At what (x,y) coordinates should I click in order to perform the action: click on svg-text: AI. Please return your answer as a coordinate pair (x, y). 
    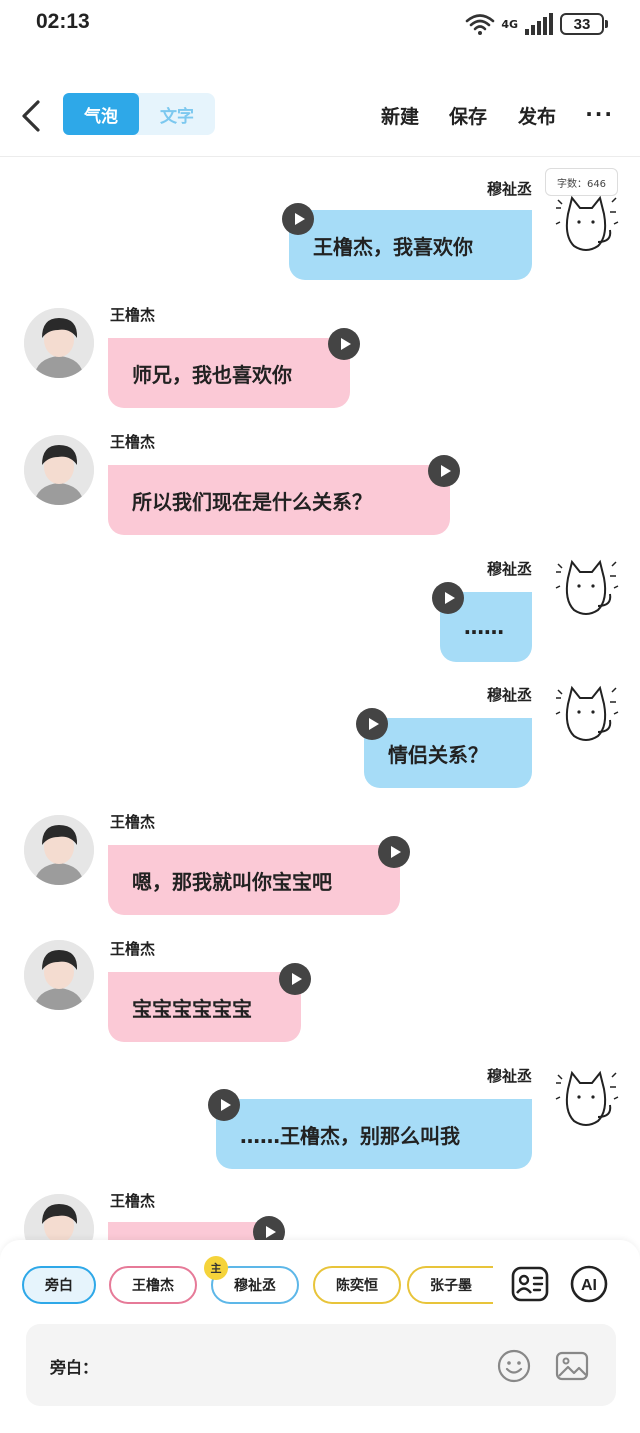
    Looking at the image, I should click on (589, 1285).